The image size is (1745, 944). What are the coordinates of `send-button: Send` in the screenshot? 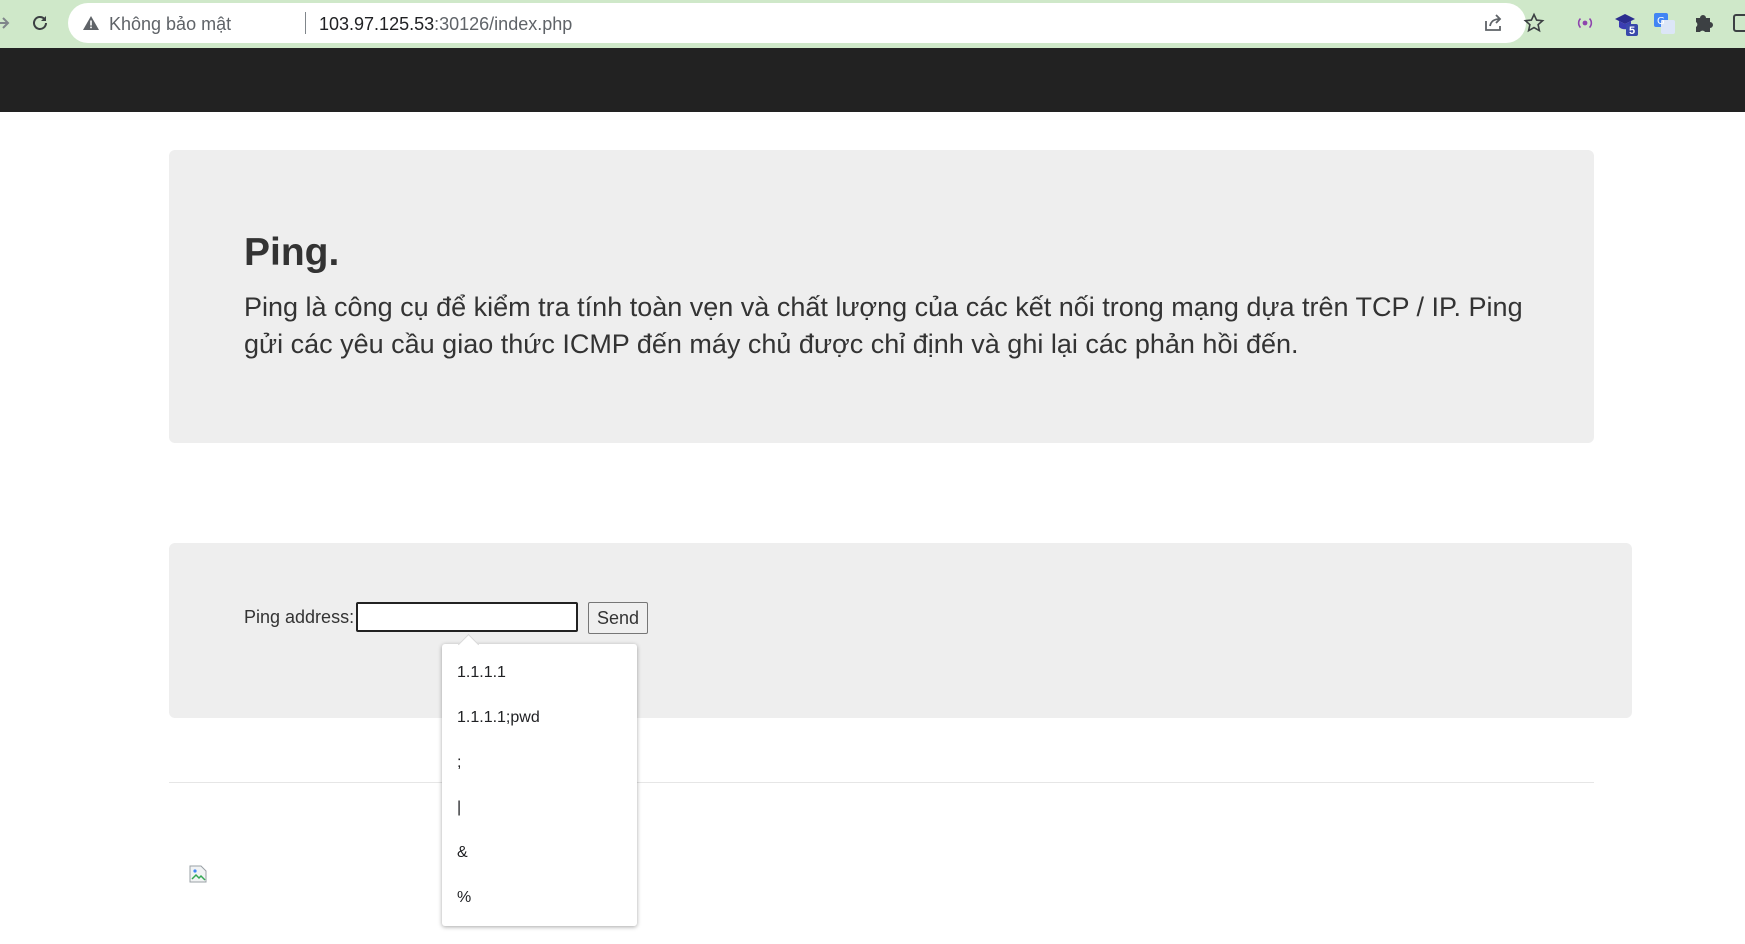 It's located at (618, 618).